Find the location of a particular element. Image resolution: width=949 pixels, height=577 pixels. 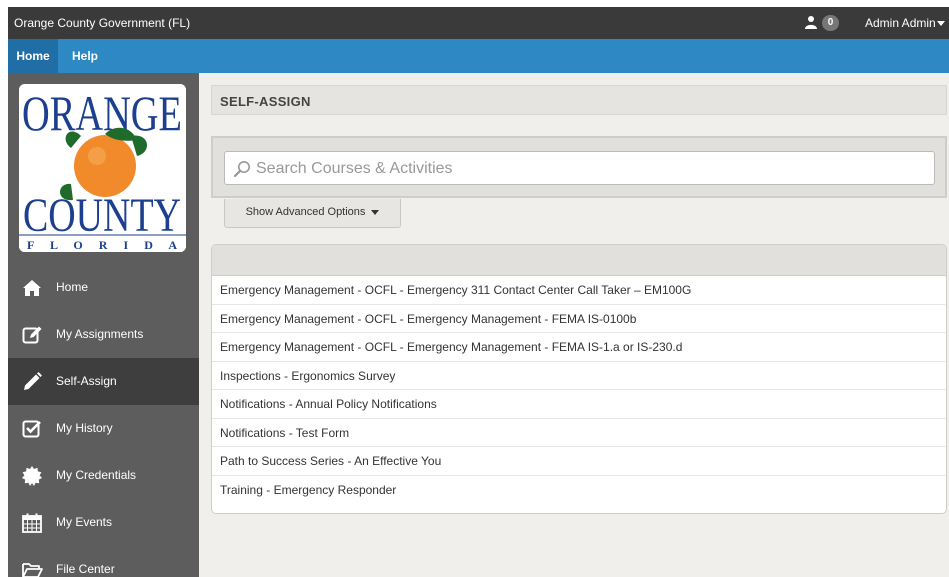

sidebar-item-file-center: File Center is located at coordinates (103, 561).